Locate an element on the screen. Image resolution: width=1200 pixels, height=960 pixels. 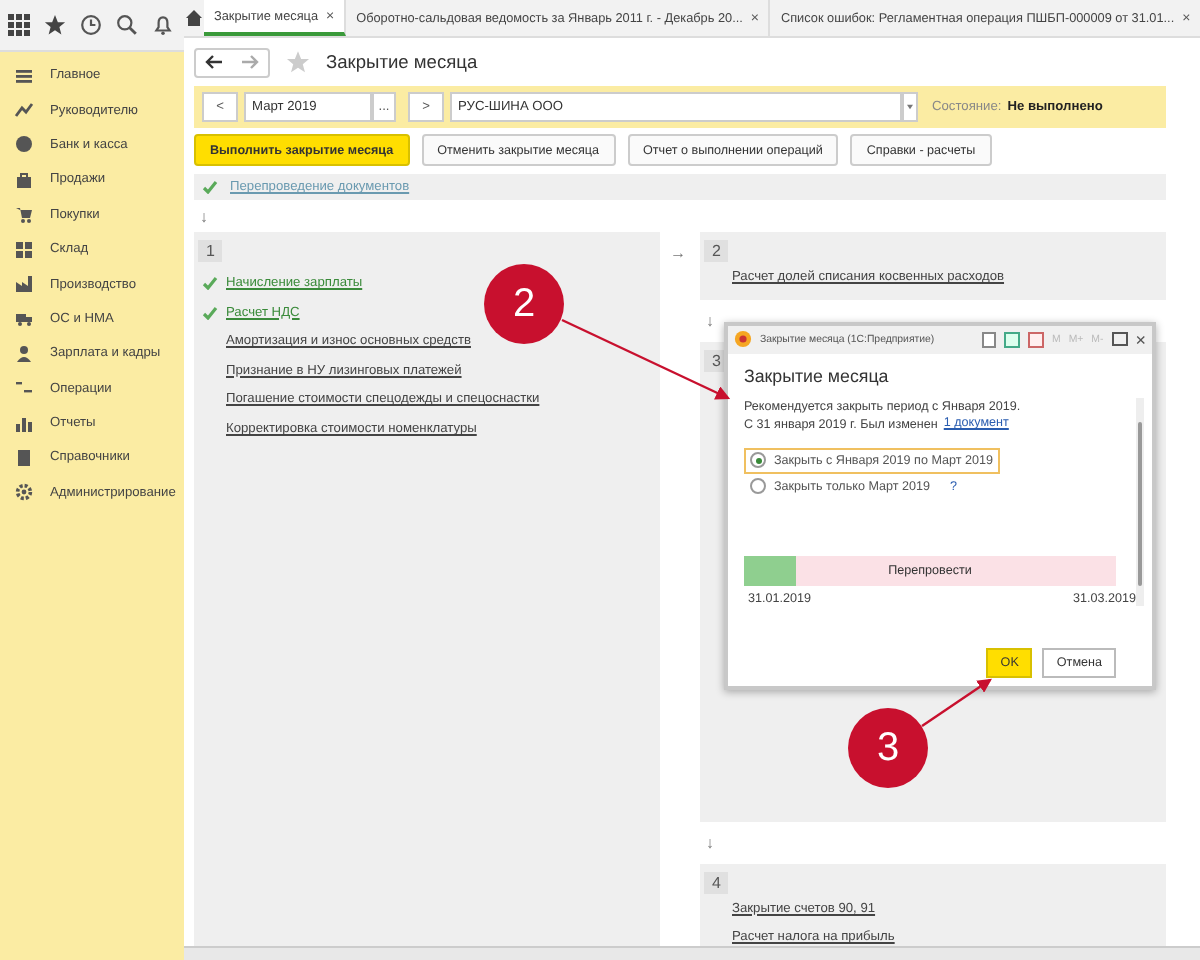
truck-icon is located at coordinates (24, 318).